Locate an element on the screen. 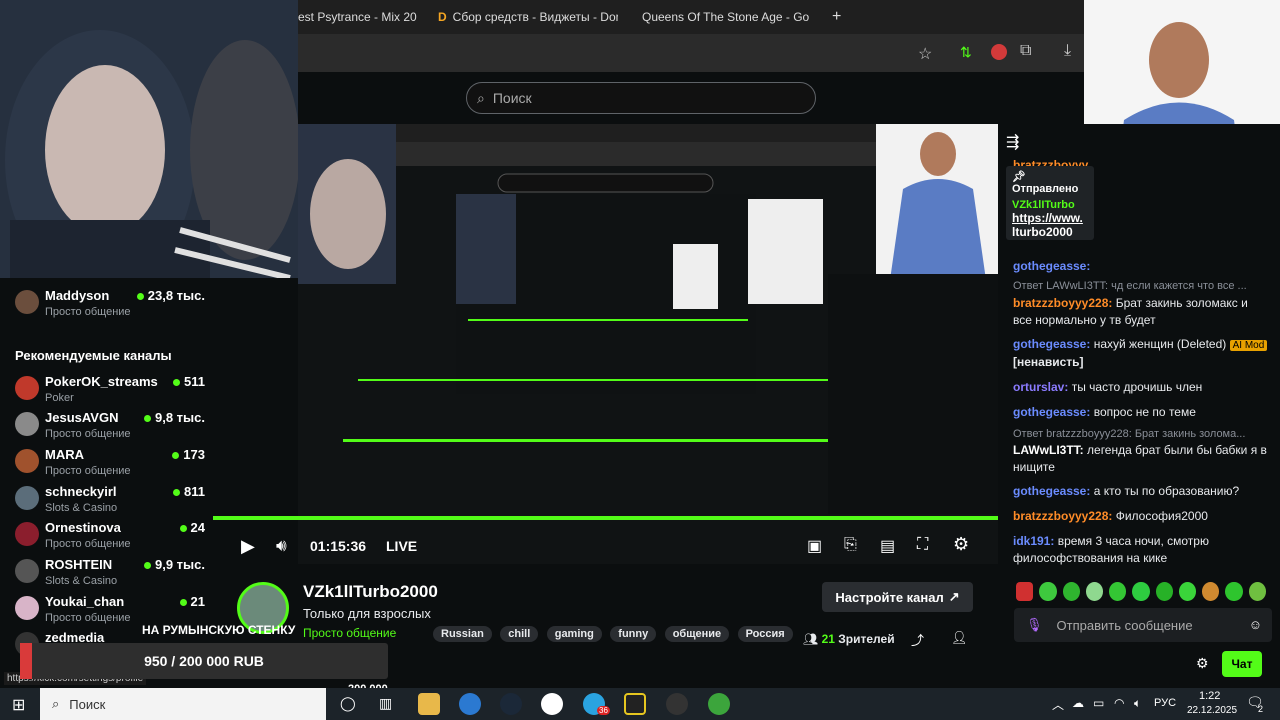  speaker-icon: 🔈︎ is located at coordinates (1137, 703).